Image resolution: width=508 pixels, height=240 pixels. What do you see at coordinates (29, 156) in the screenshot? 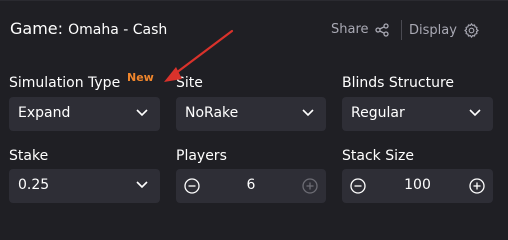
I see `stake-label: Stake` at bounding box center [29, 156].